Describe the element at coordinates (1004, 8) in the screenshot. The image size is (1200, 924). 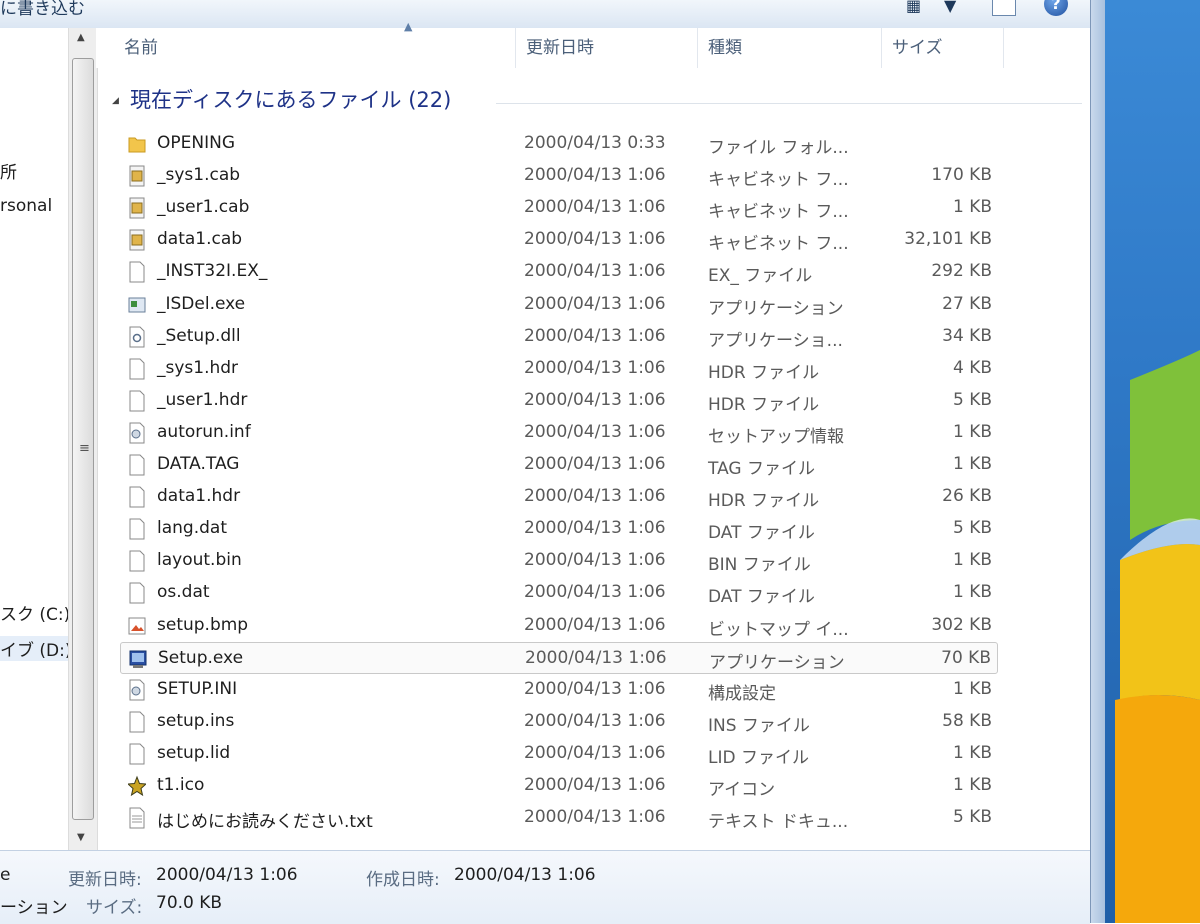
I see `preview-pane-icon` at that location.